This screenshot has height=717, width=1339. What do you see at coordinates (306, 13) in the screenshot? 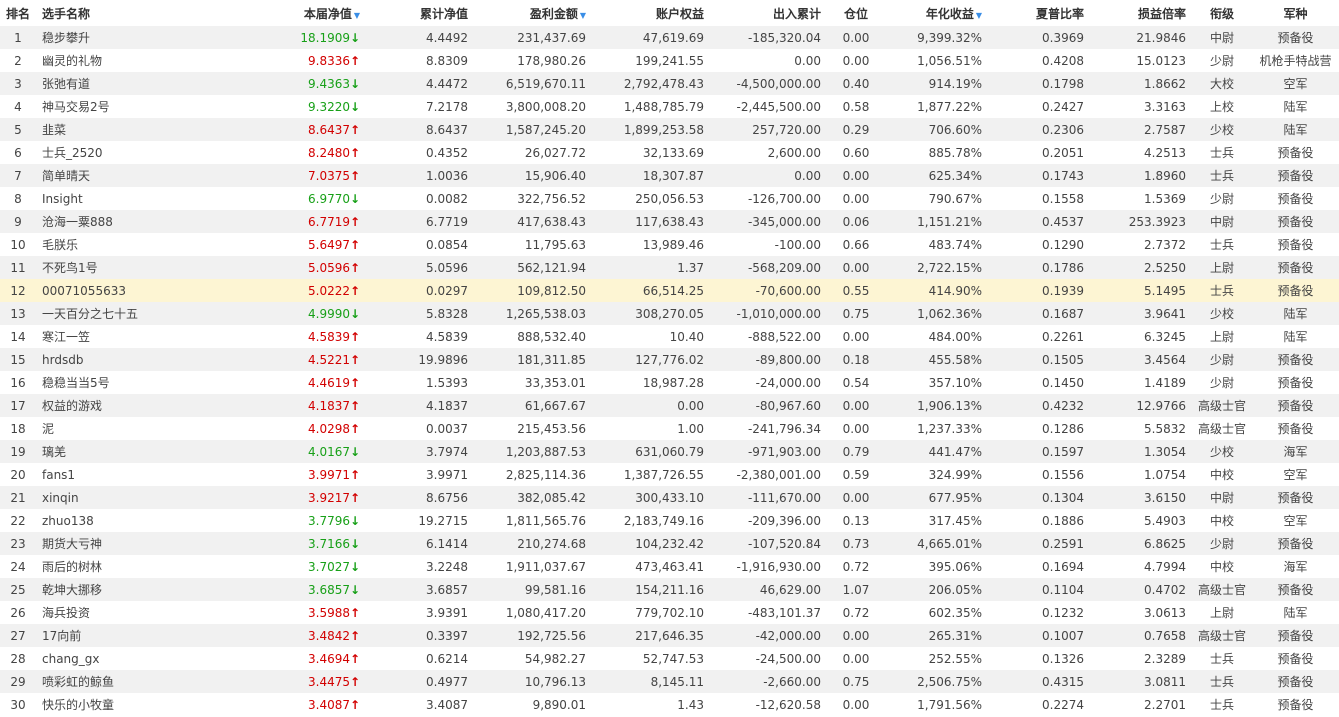
I see `header-weekly-nav: 本届净值 ▼` at bounding box center [306, 13].